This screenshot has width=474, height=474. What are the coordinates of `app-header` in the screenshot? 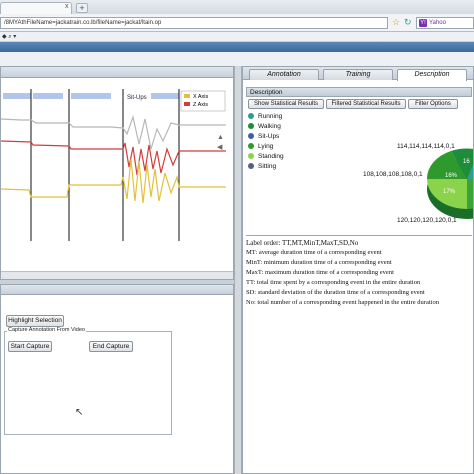 It's located at (237, 47).